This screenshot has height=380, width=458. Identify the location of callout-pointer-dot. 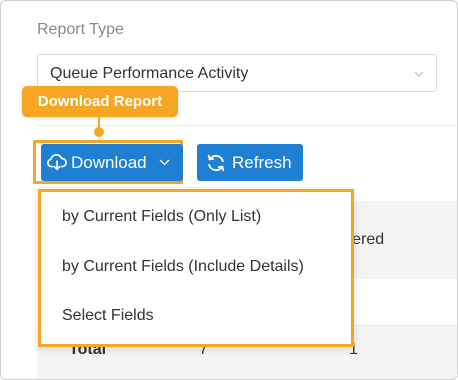
(99, 132).